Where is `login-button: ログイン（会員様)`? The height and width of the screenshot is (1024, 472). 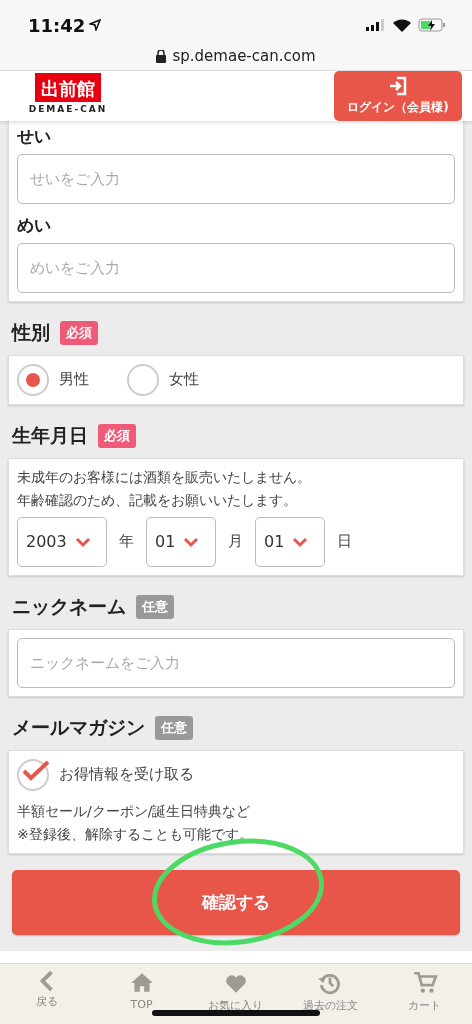
login-button: ログイン（会員様) is located at coordinates (398, 95).